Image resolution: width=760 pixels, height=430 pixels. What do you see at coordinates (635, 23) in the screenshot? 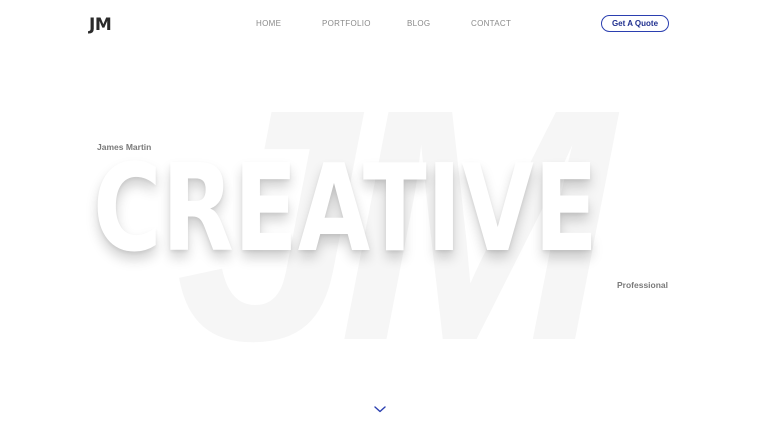
I see `get-quote-button: Get A Quote` at bounding box center [635, 23].